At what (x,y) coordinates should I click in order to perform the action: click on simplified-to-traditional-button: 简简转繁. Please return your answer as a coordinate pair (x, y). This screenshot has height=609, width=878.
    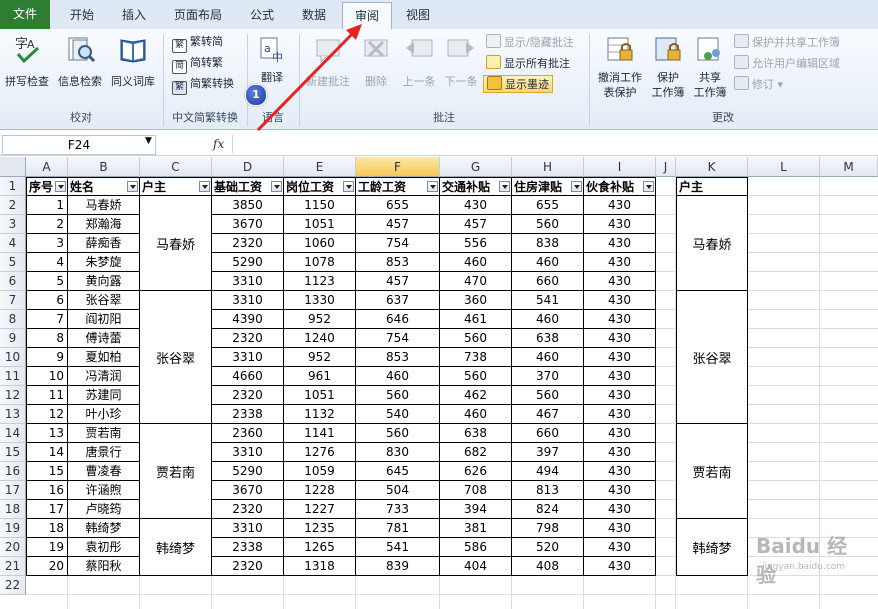
    Looking at the image, I should click on (197, 64).